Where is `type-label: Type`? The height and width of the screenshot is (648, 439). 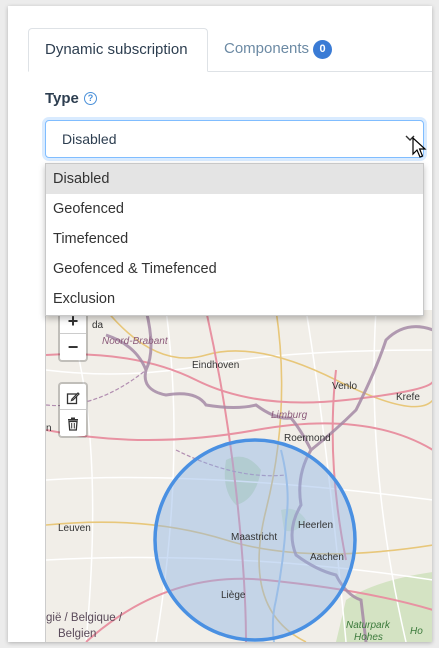 type-label: Type is located at coordinates (62, 98).